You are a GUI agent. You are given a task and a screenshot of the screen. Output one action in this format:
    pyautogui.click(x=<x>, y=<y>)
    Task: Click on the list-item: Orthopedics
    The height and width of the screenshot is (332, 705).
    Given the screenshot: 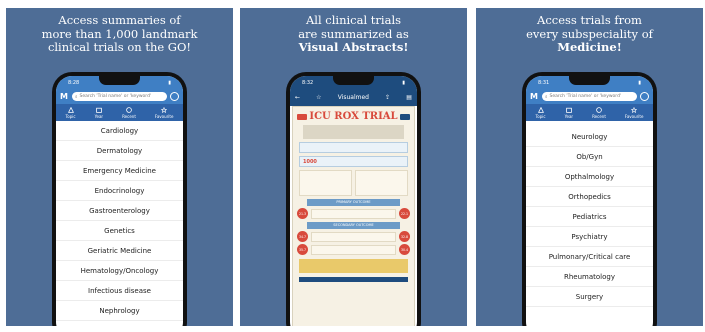 What is the action you would take?
    pyautogui.click(x=589, y=197)
    